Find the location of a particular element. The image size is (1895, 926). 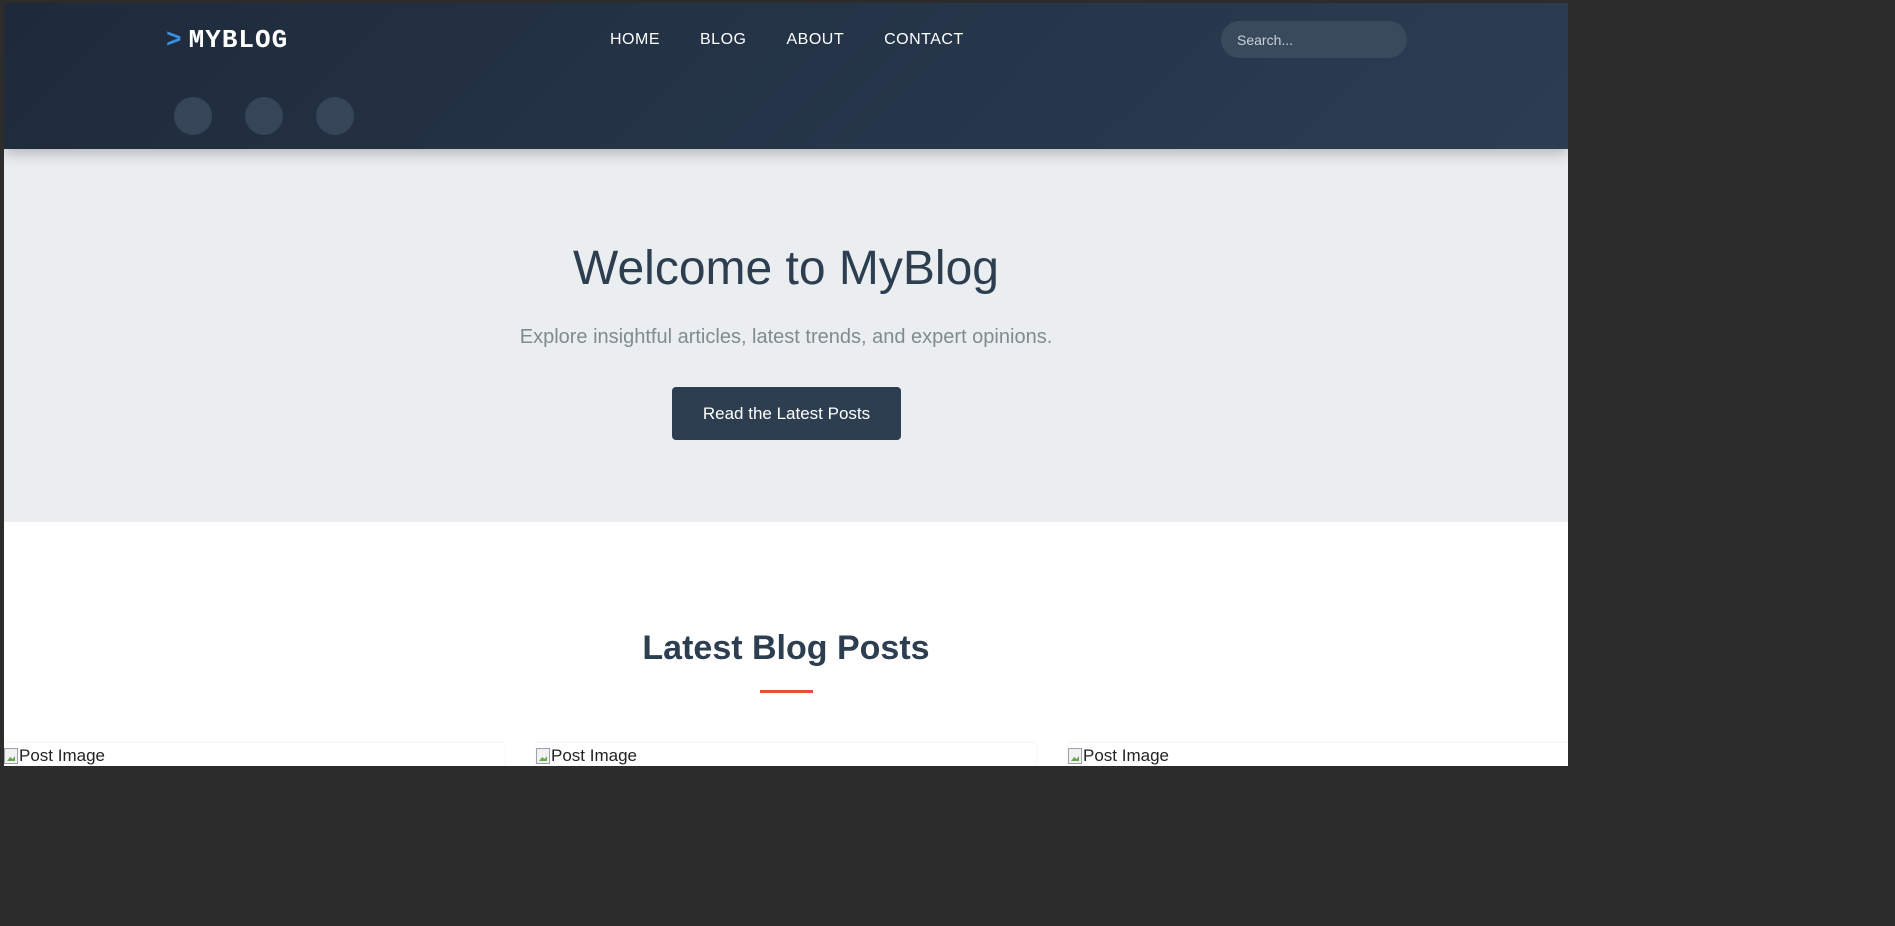

nav-item-blog: BLOG is located at coordinates (723, 40).